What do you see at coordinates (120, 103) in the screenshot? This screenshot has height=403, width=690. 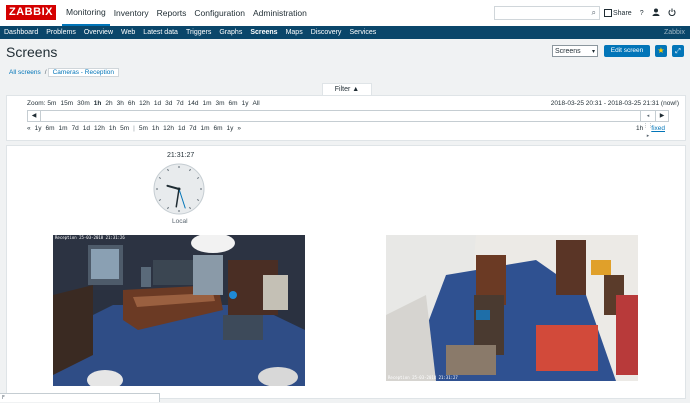 I see `zoom-3h: 3h` at bounding box center [120, 103].